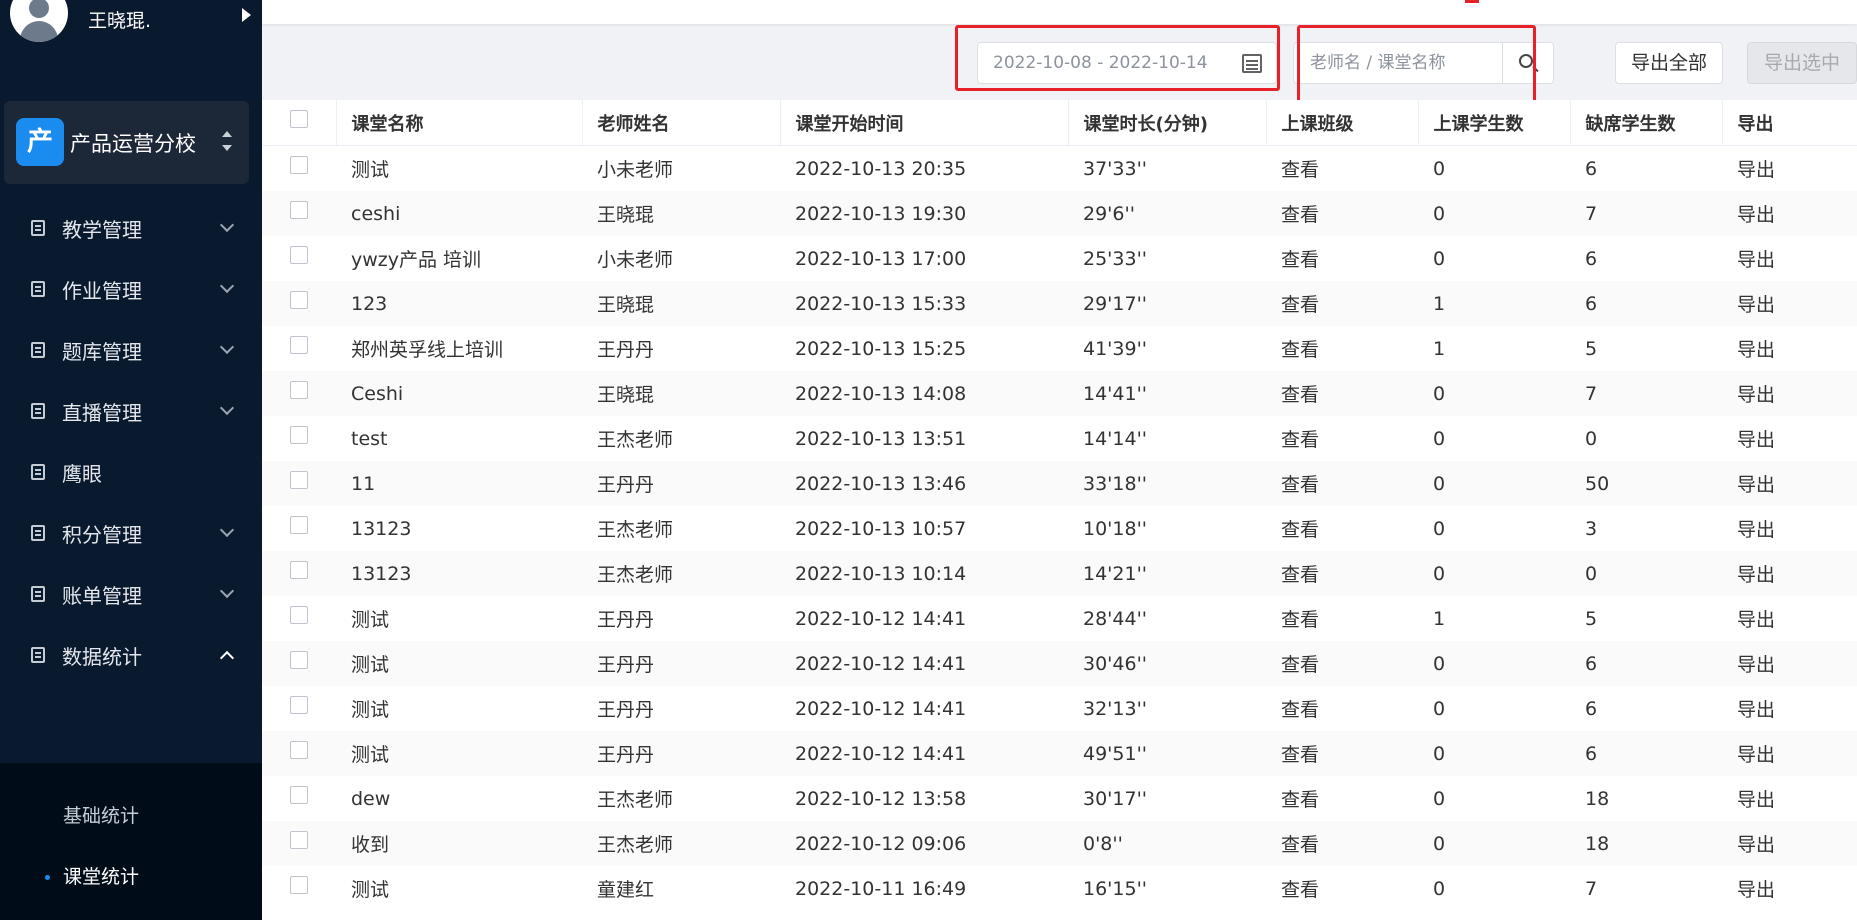 This screenshot has width=1857, height=920. Describe the element at coordinates (126, 142) in the screenshot. I see `school-switcher: 产 产品运营分校` at that location.